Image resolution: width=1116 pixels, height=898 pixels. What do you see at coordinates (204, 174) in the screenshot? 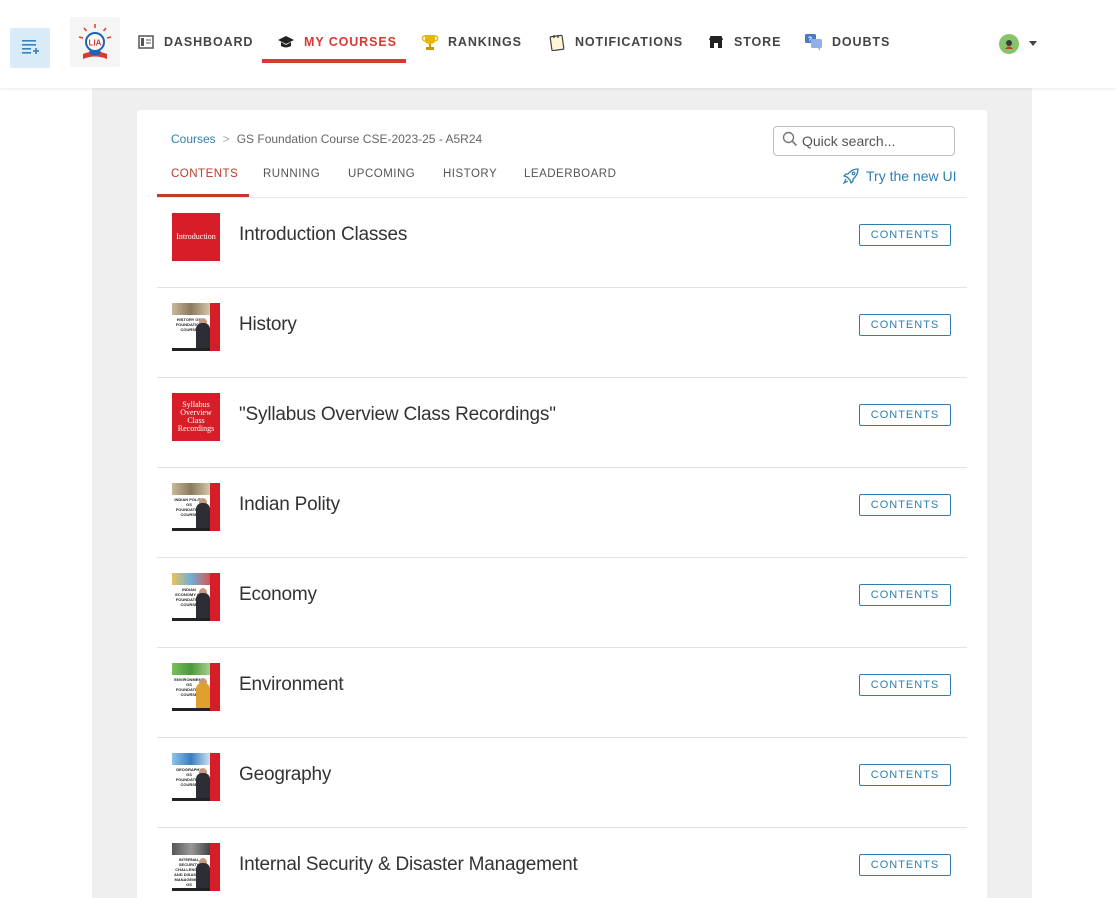
I see `tab-contents: CONTENTS` at bounding box center [204, 174].